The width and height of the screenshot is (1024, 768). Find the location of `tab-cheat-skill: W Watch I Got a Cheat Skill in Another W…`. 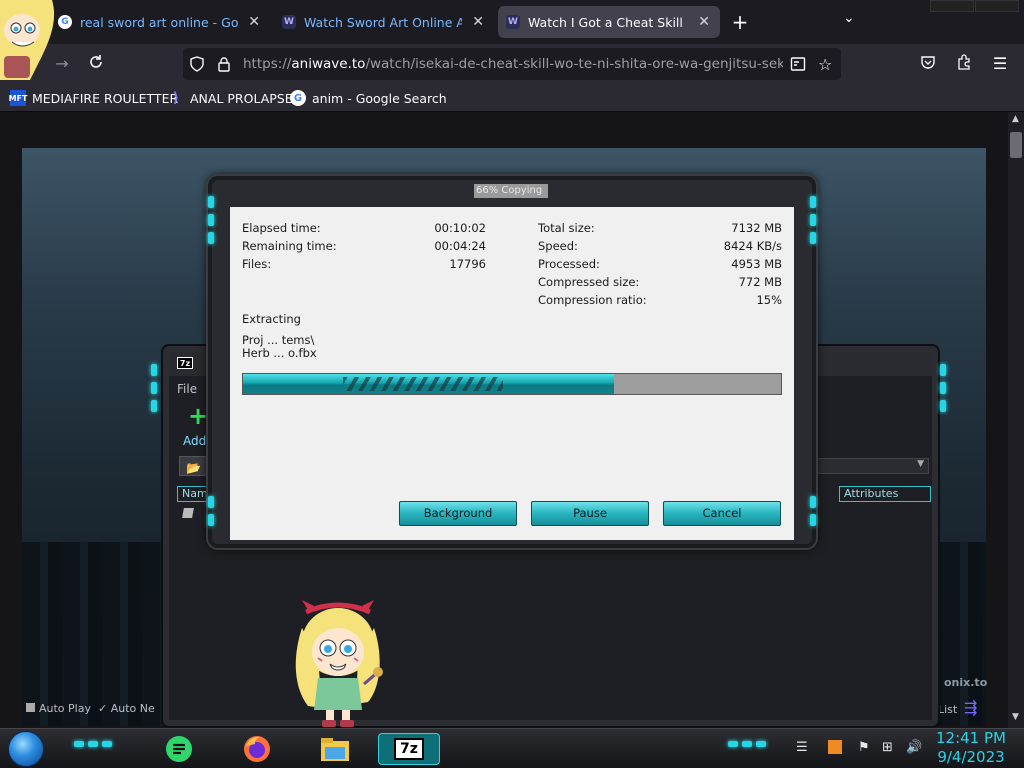

tab-cheat-skill: W Watch I Got a Cheat Skill in Another W… is located at coordinates (609, 22).